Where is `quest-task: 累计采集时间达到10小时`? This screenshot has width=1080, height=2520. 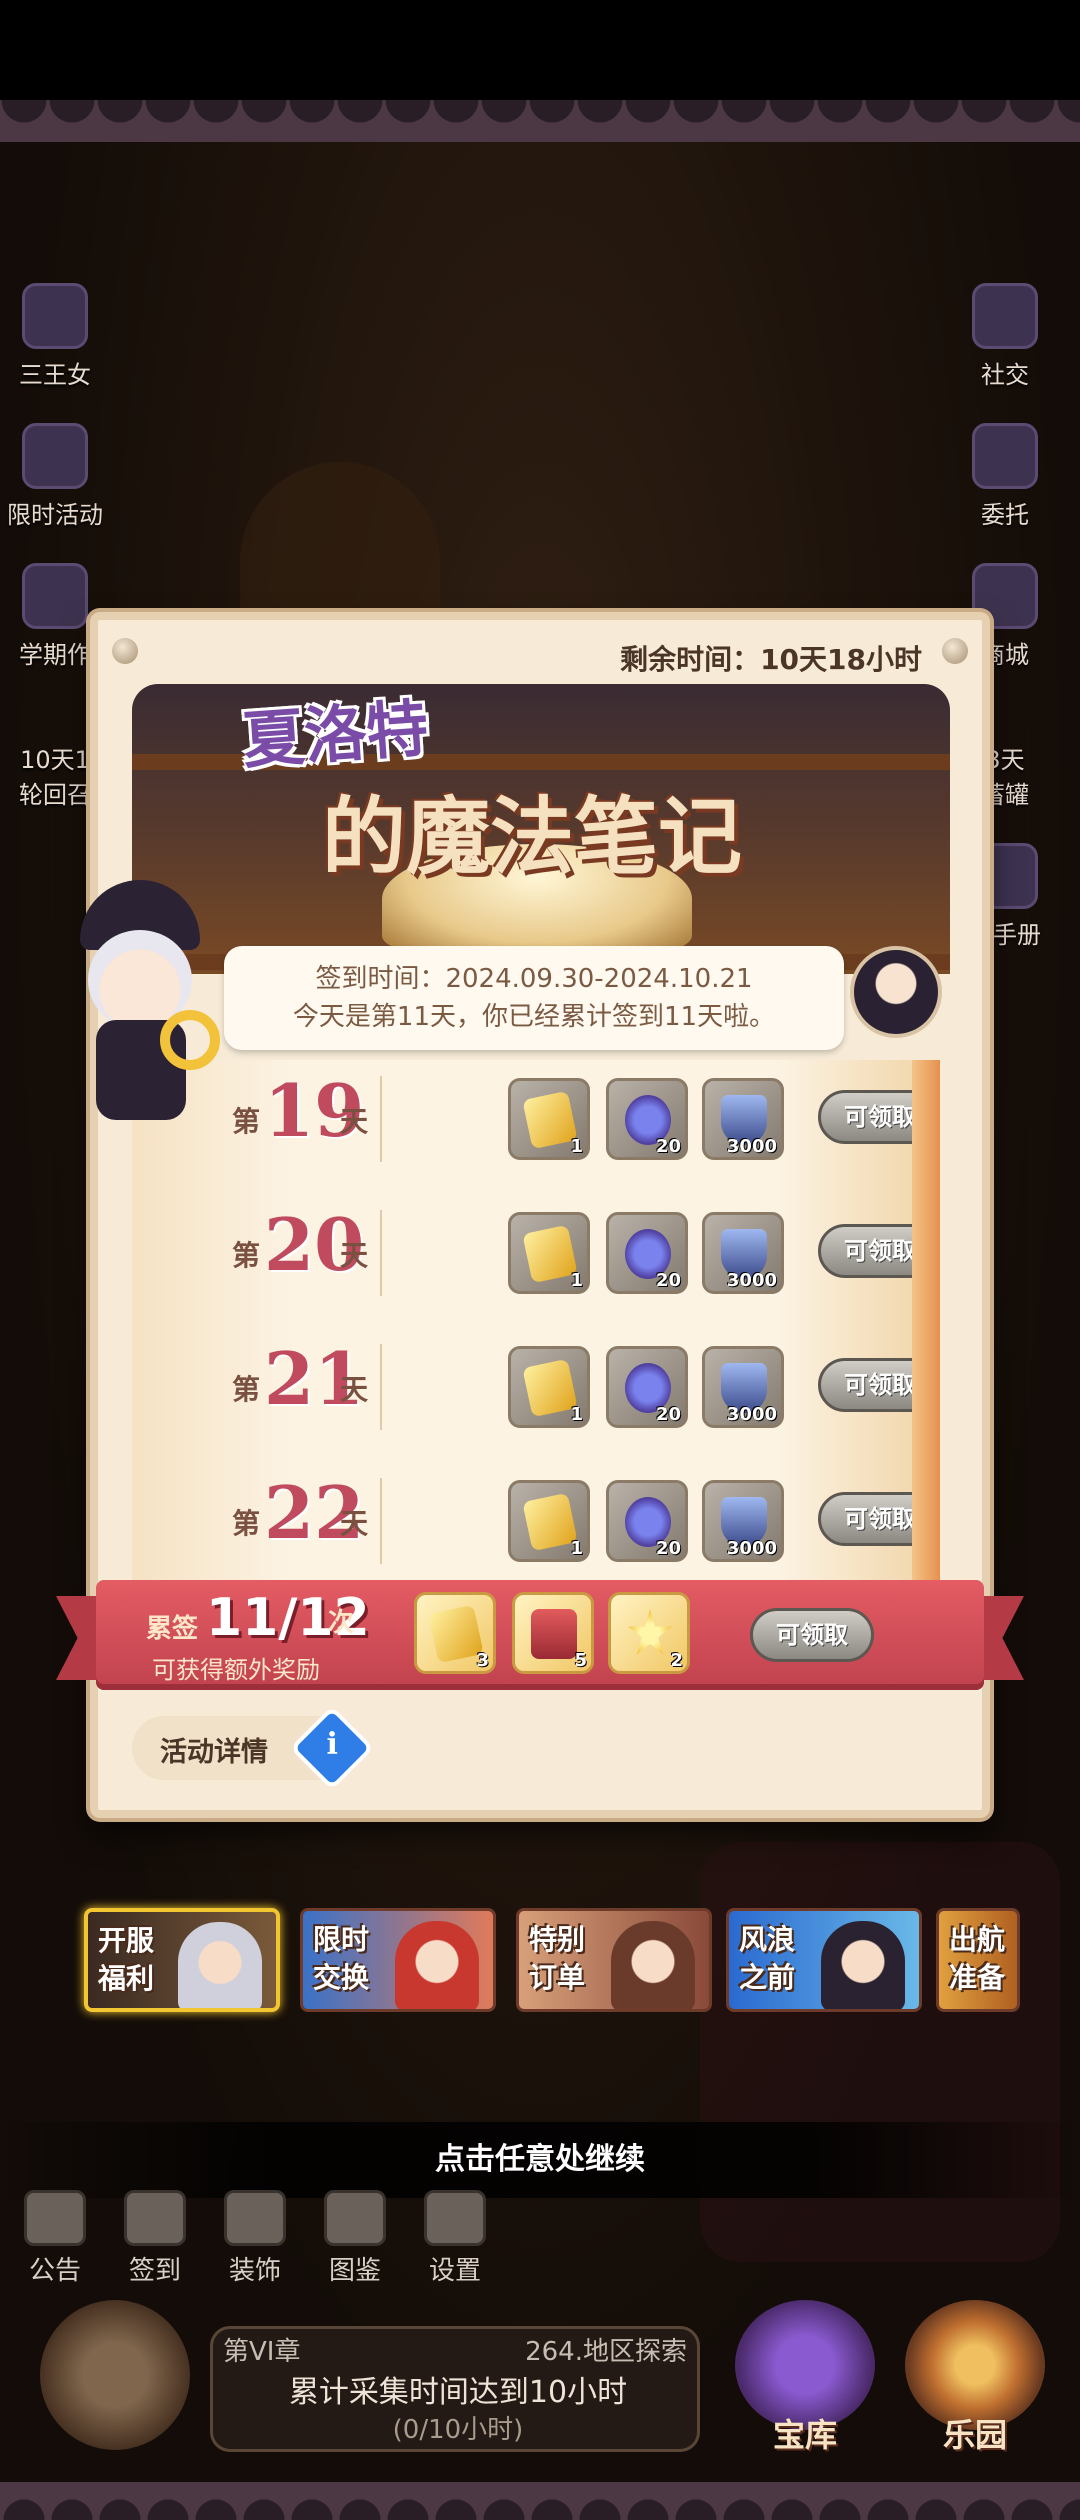 quest-task: 累计采集时间达到10小时 is located at coordinates (458, 2392).